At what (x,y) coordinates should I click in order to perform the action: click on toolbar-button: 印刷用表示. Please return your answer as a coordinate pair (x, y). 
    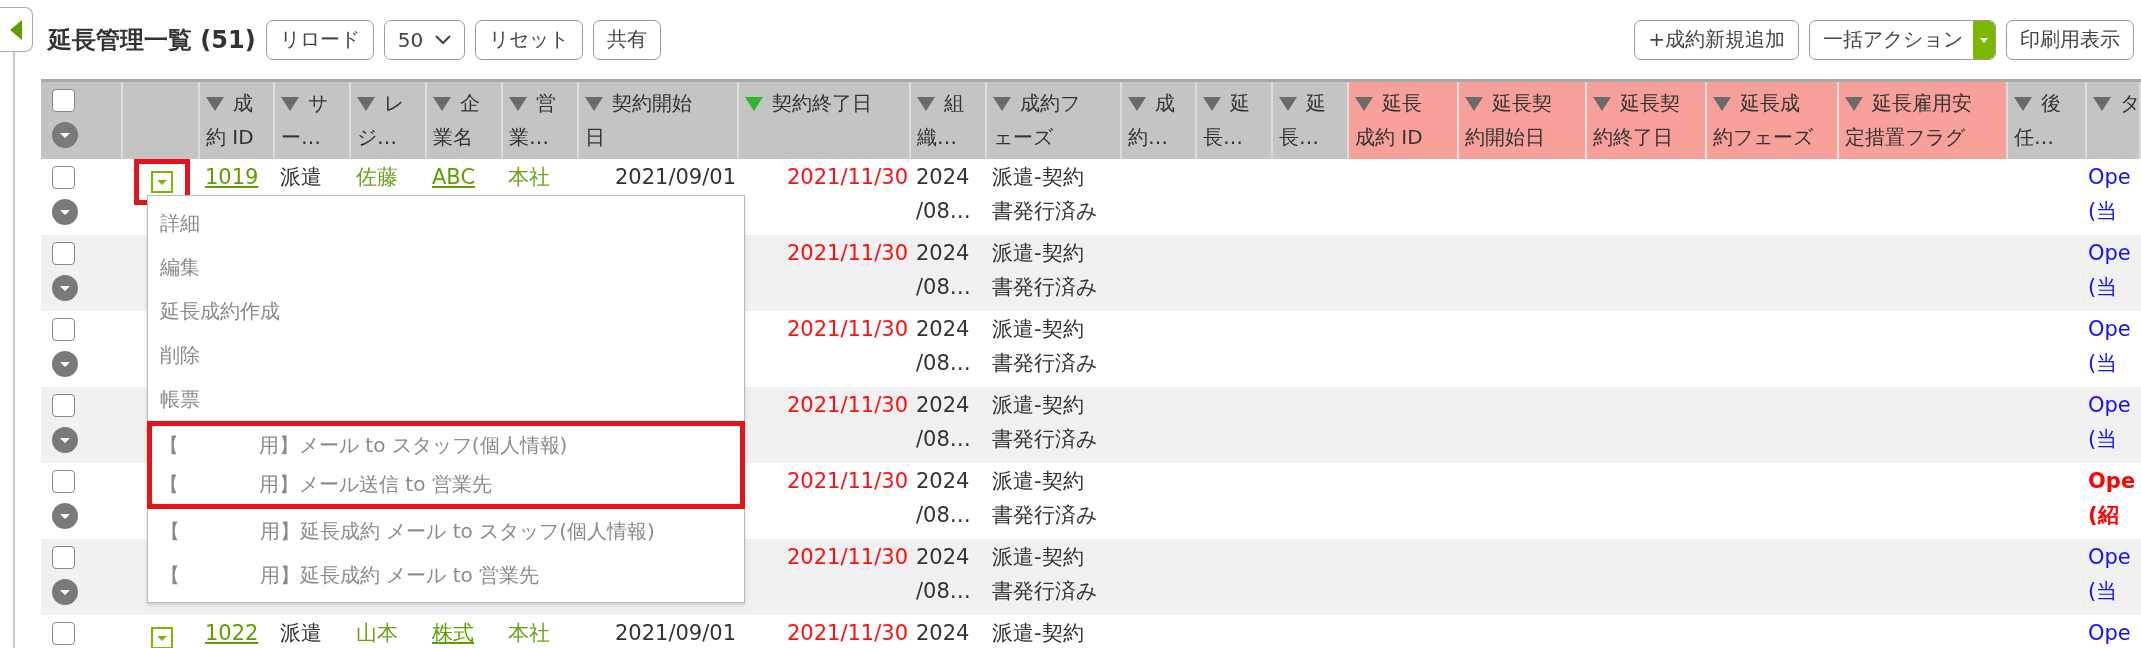
    Looking at the image, I should click on (2070, 39).